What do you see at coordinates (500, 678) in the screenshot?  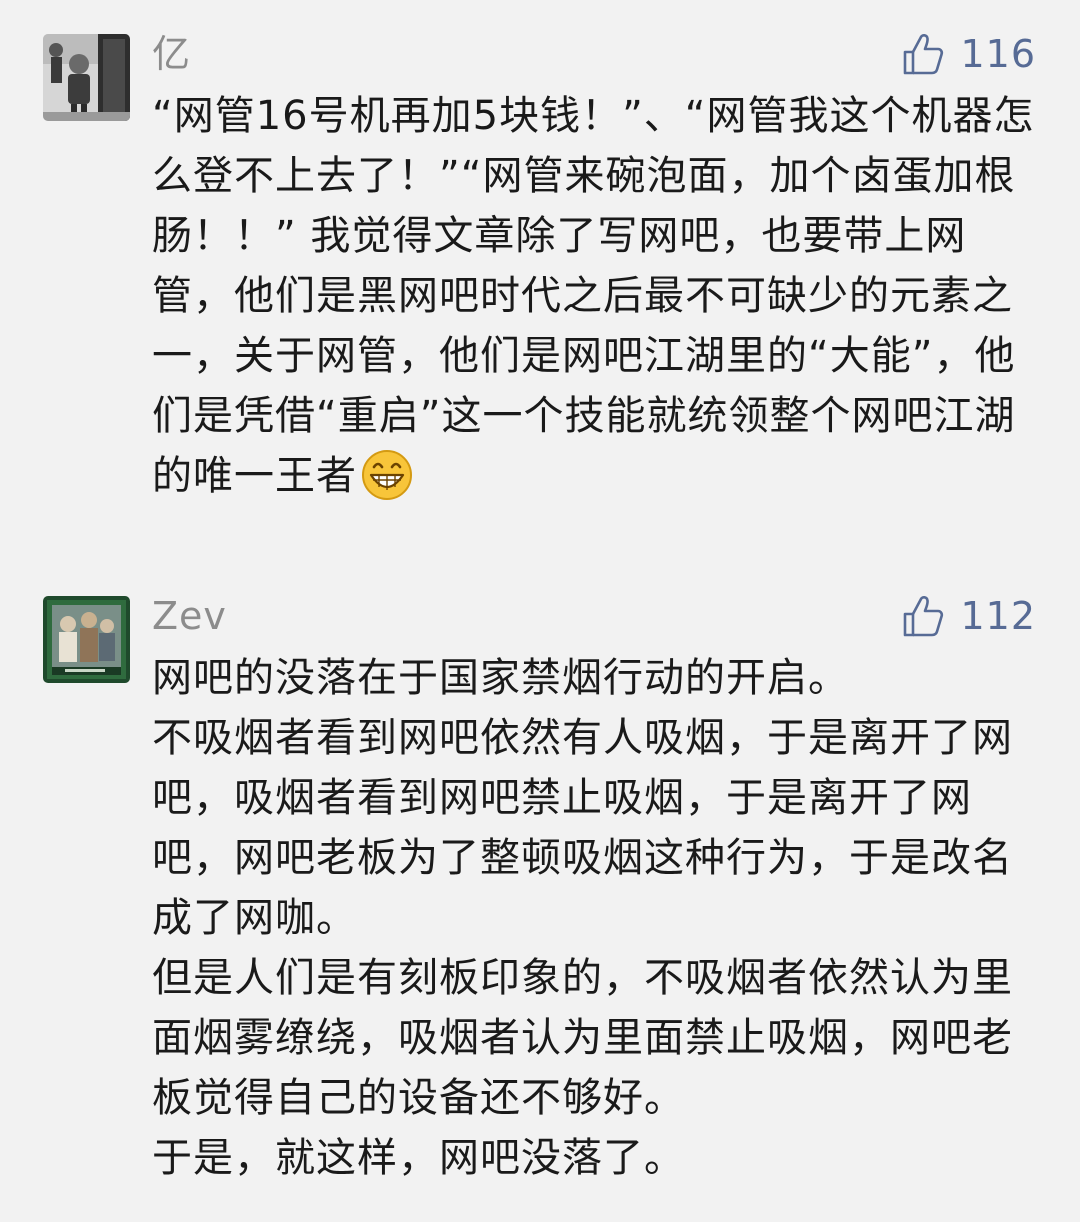 I see `comment-paragraph: 网吧的没落在于国家禁烟行动的开启。` at bounding box center [500, 678].